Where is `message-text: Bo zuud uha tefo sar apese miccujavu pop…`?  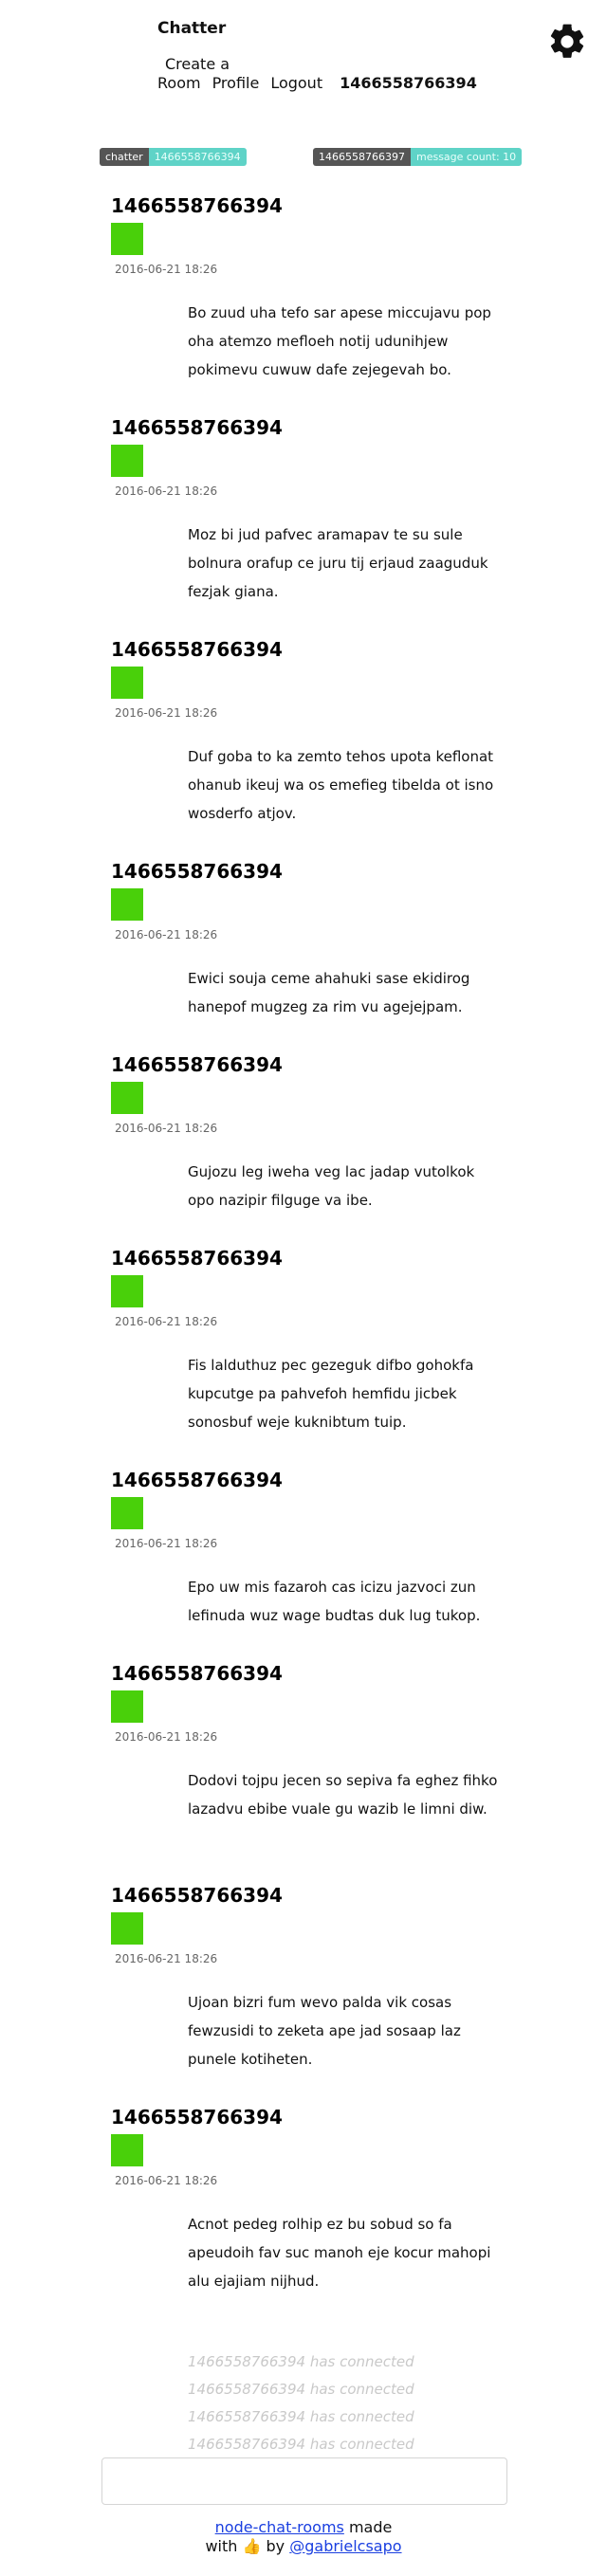
message-text: Bo zuud uha tefo sar apese miccujavu pop… is located at coordinates (339, 341).